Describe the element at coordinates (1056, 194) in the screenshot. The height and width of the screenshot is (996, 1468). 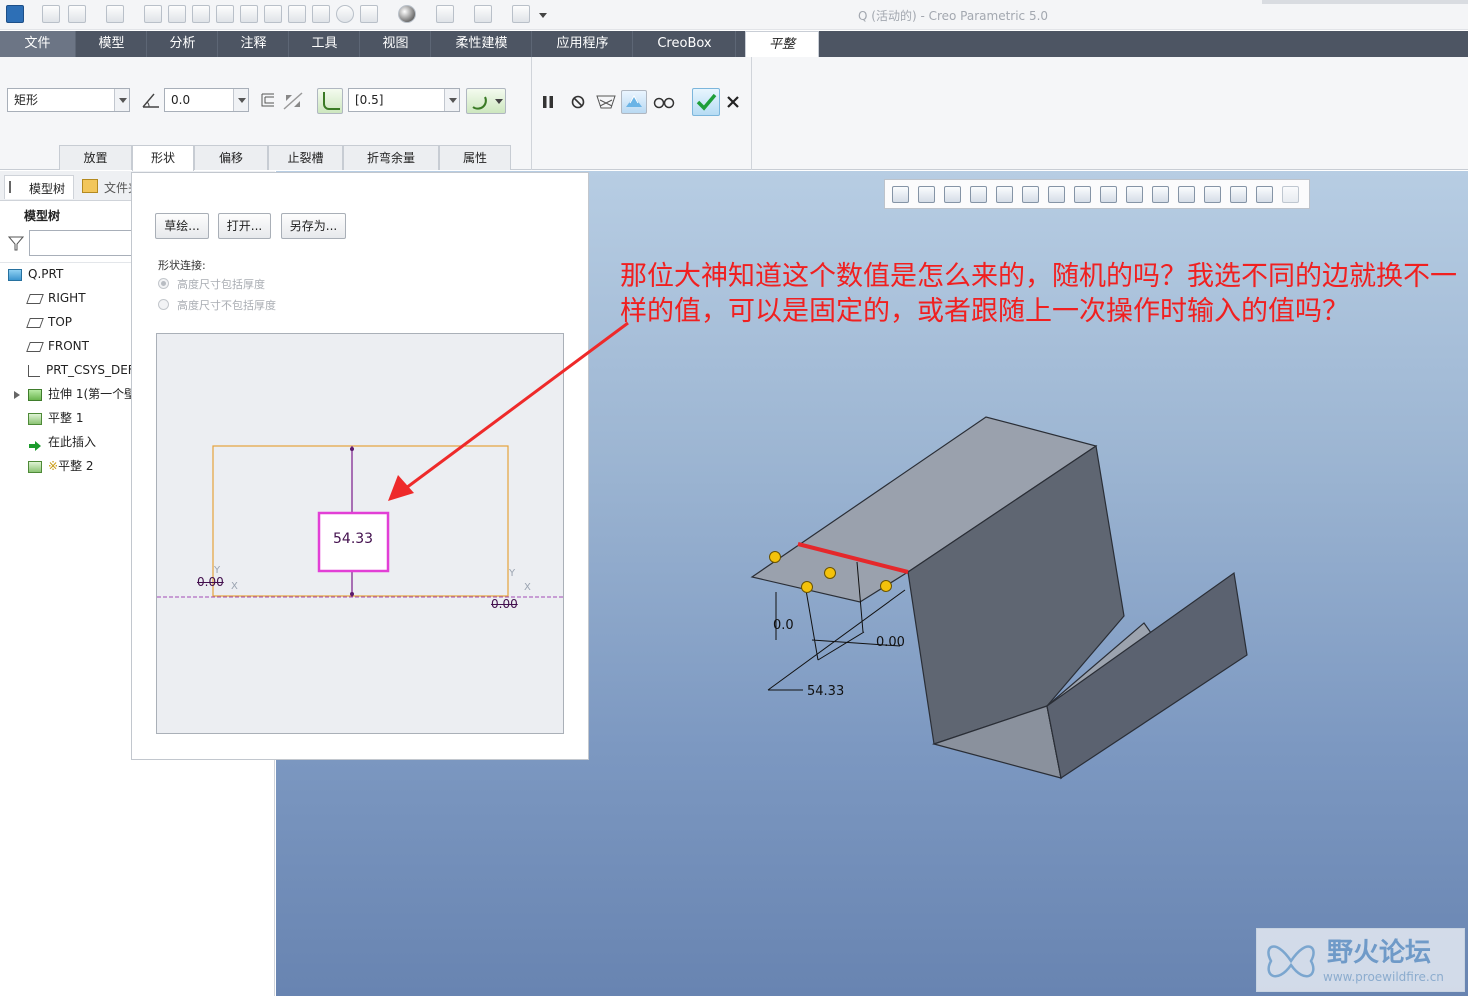
I see `view-manager-icon` at that location.